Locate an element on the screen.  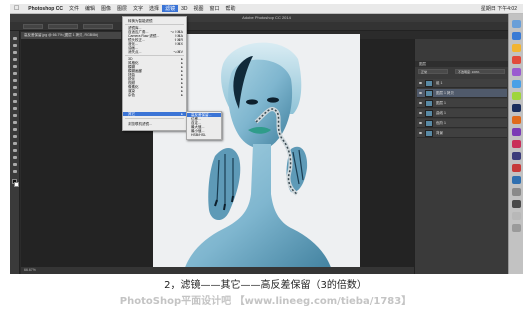
pen-tool-icon is located at coordinates (15, 136).